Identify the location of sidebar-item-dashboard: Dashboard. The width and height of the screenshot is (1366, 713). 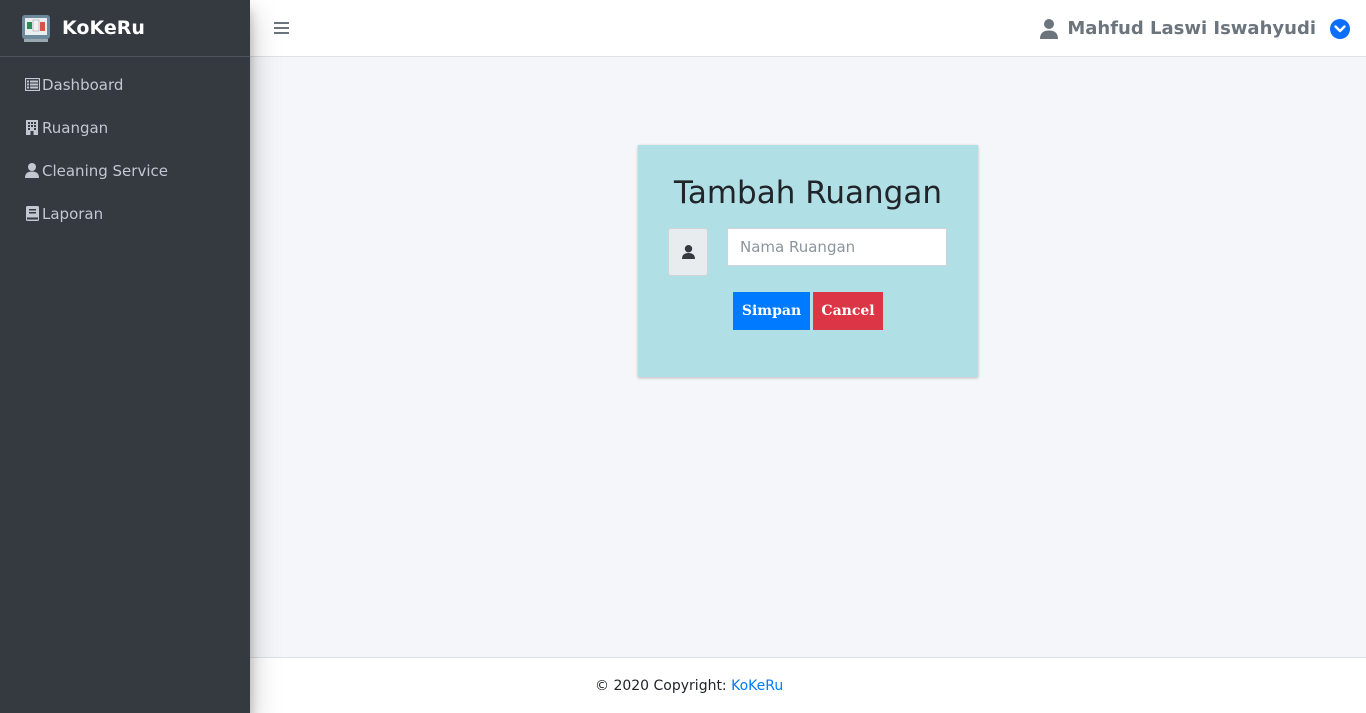
(125, 84).